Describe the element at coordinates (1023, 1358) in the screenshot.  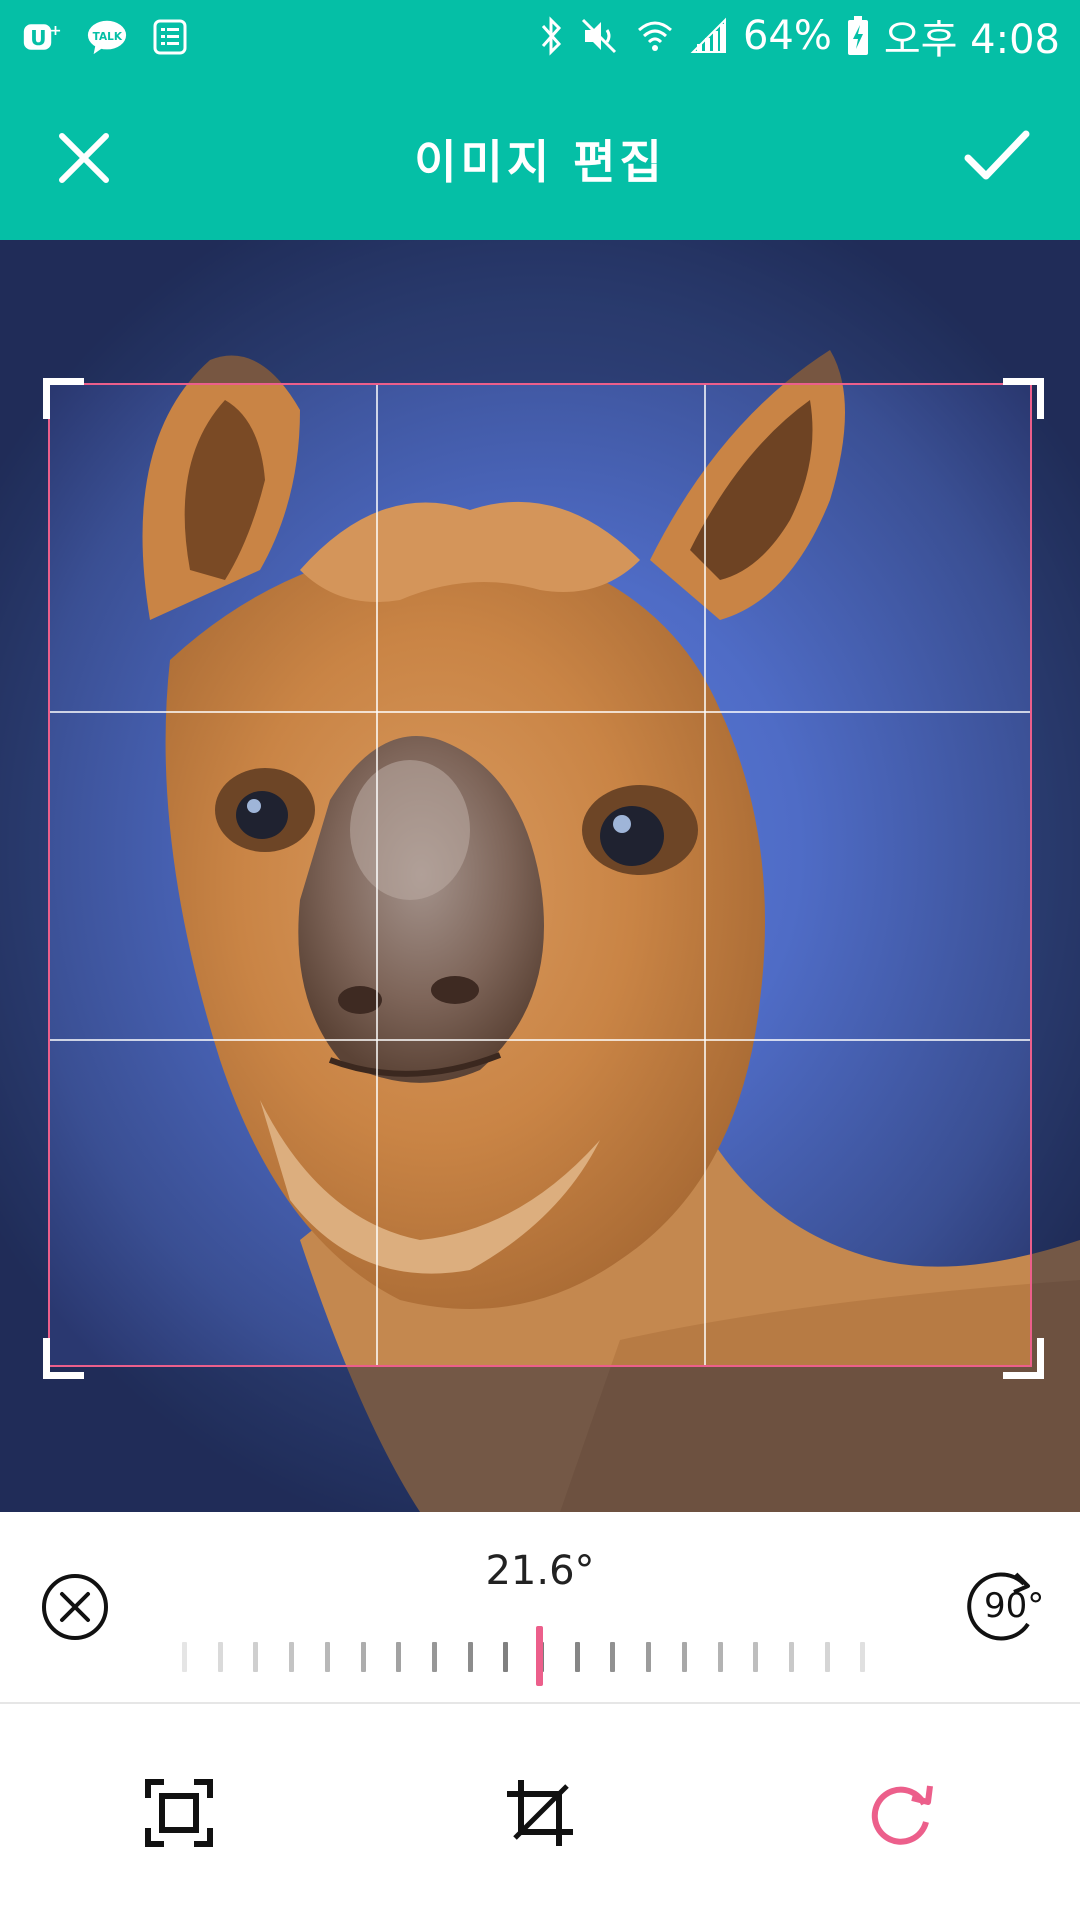
I see `crop-handle-bottom-right` at that location.